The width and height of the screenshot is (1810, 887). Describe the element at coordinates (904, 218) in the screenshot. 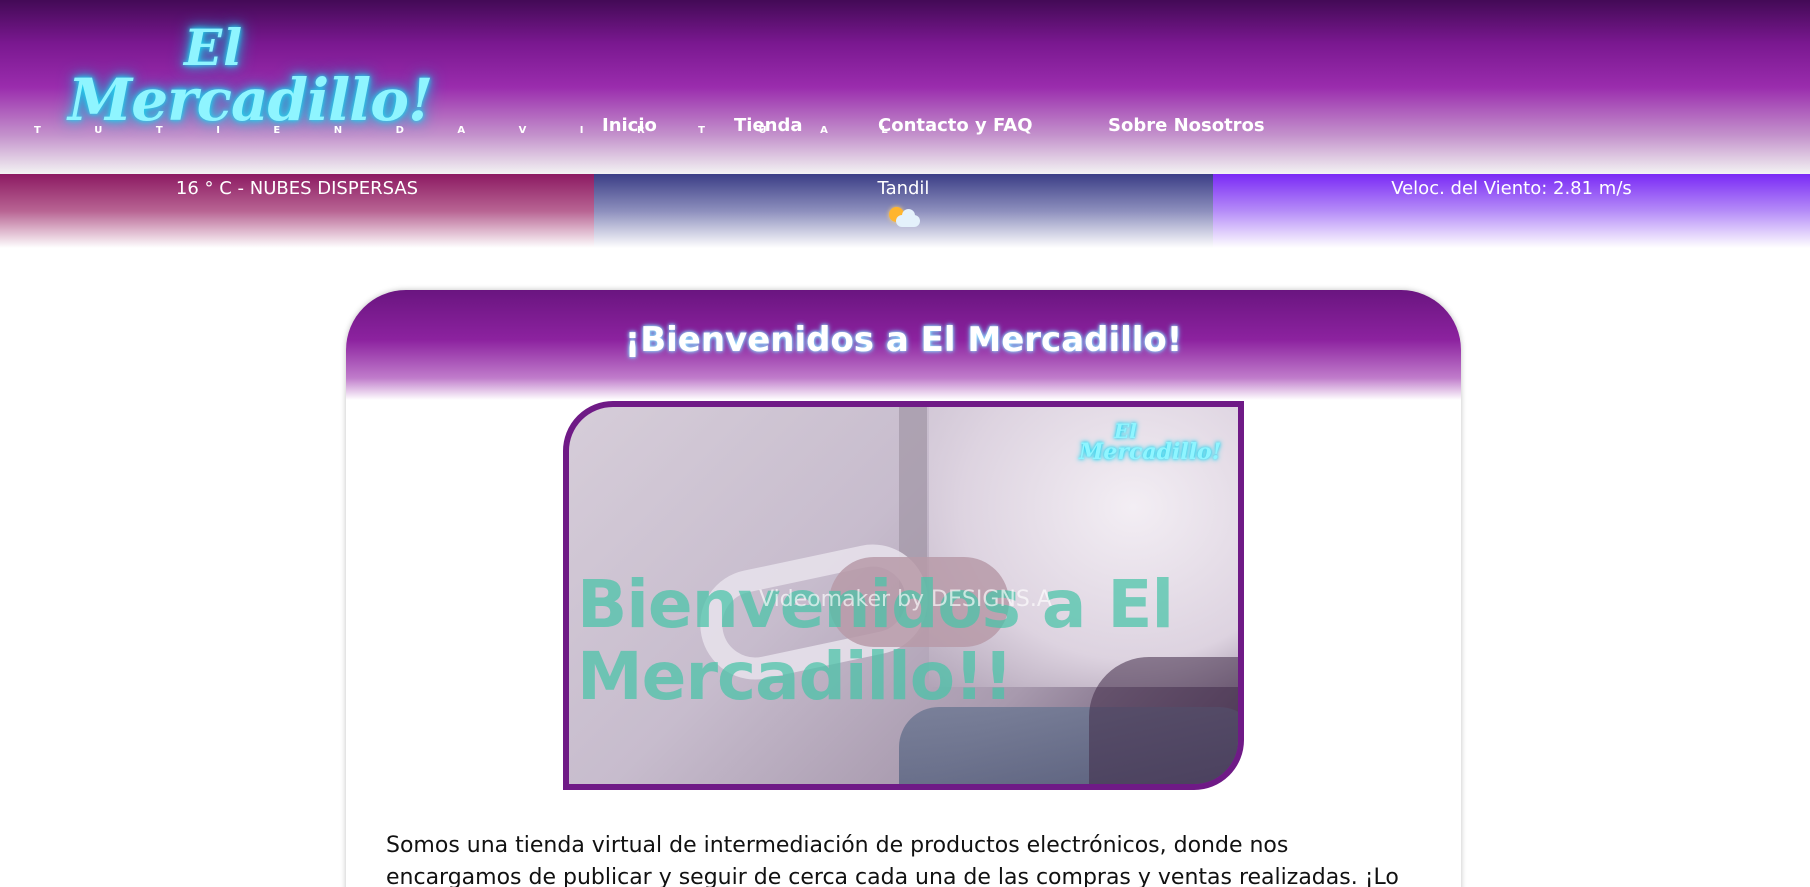

I see `sun-behind-cloud-icon` at that location.